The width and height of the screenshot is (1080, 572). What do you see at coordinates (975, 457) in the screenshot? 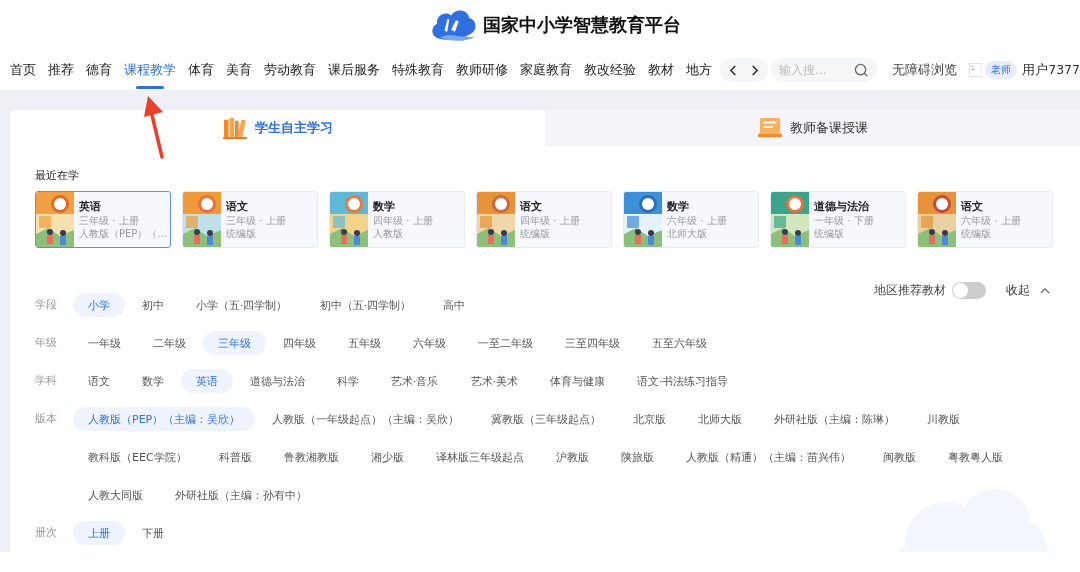
I see `filter-option: 粤教粤人版` at bounding box center [975, 457].